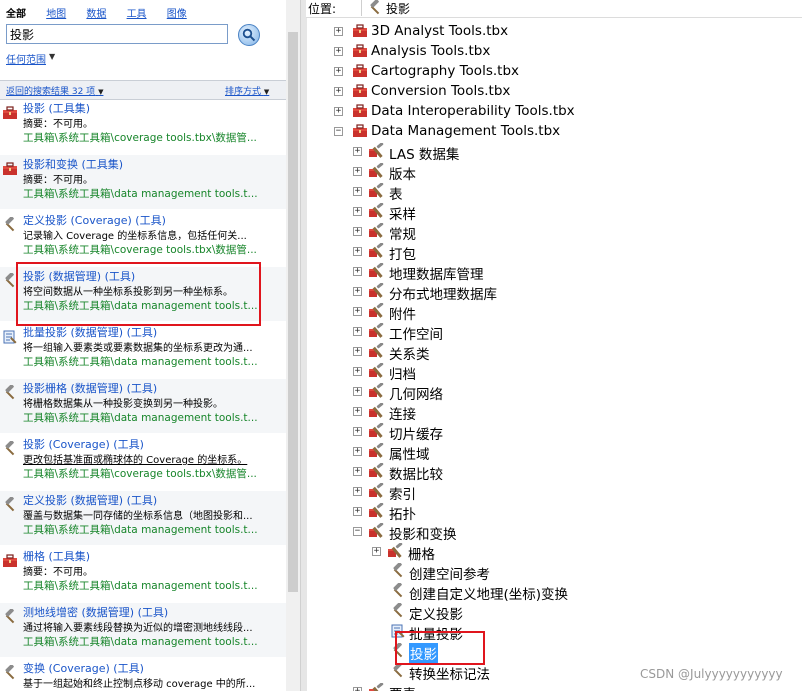 Image resolution: width=802 pixels, height=691 pixels. I want to click on search-button, so click(249, 35).